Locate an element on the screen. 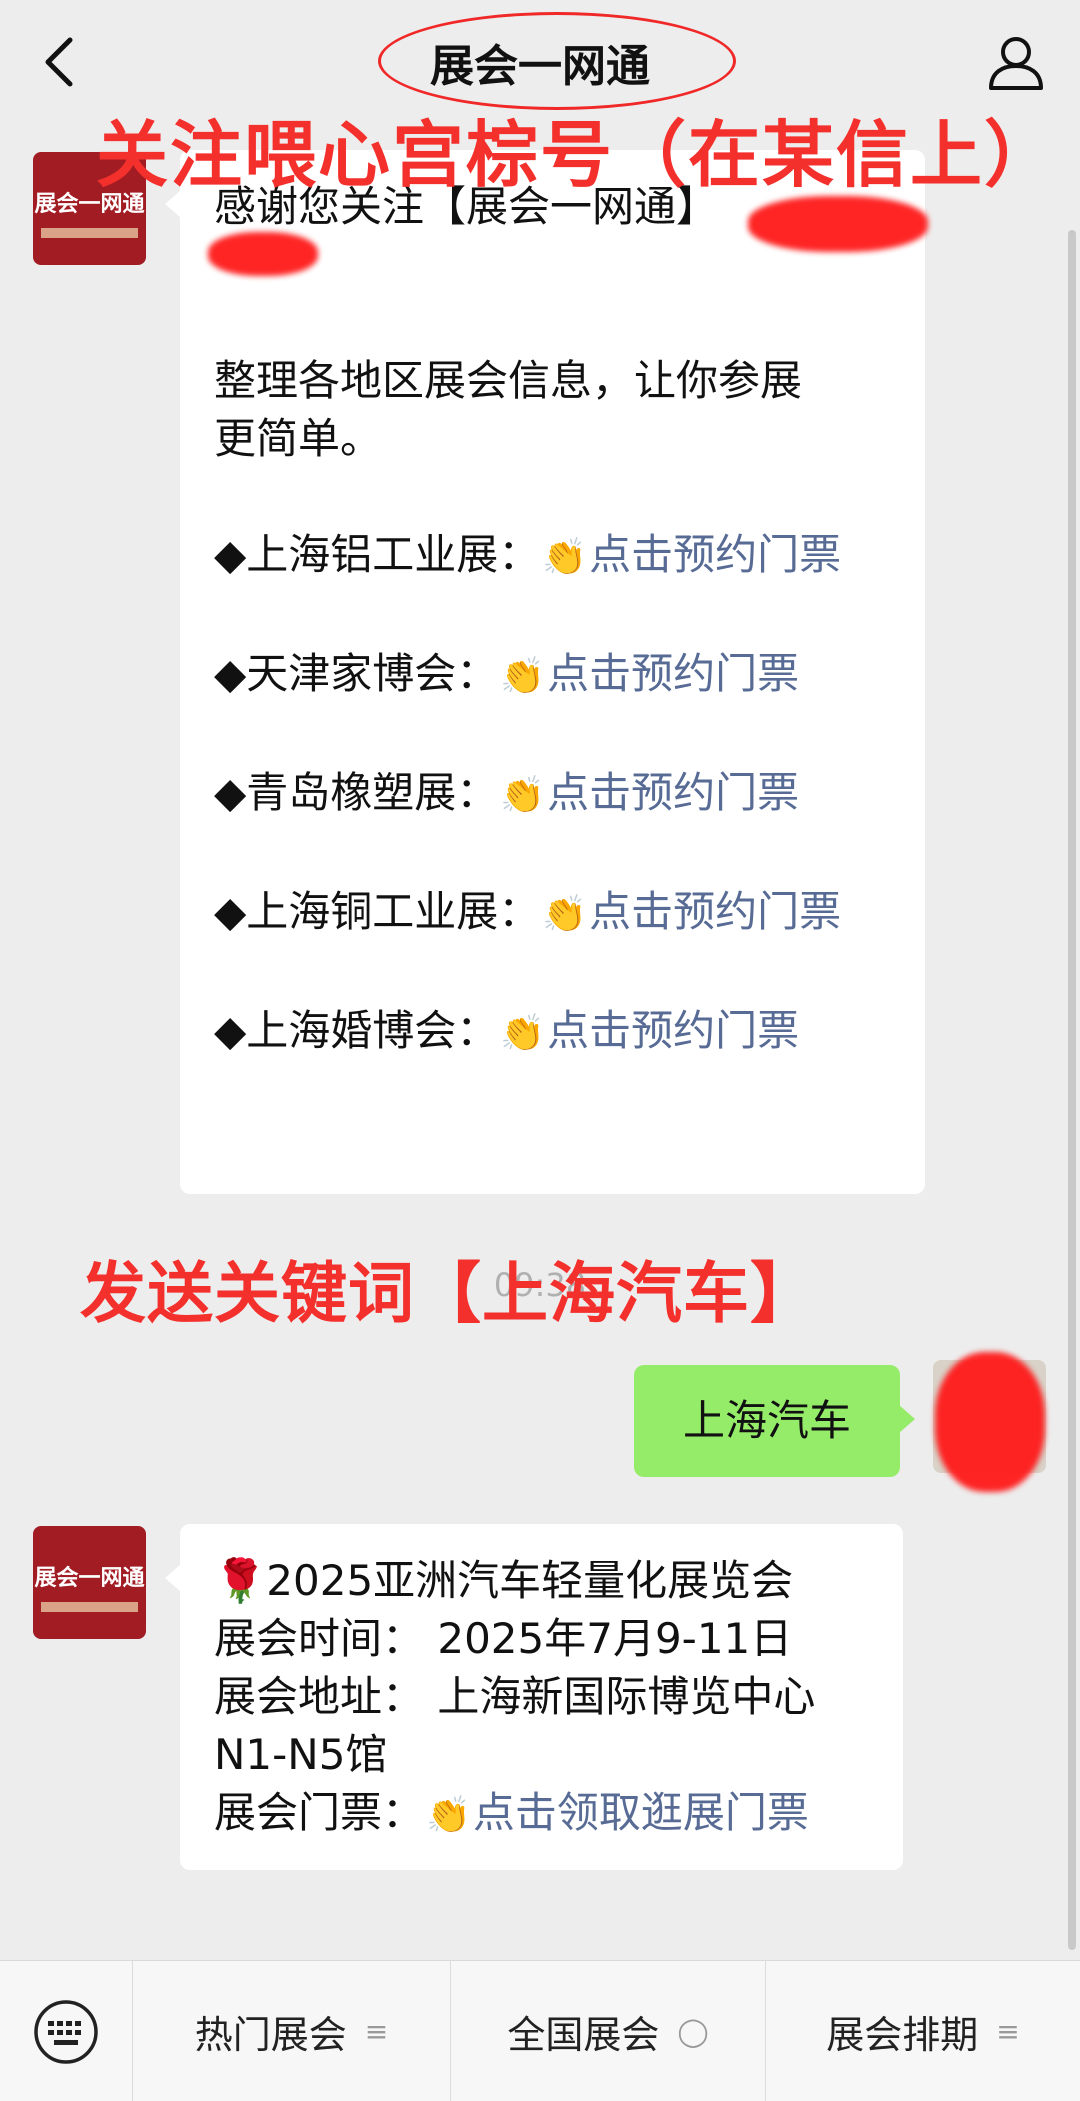 The width and height of the screenshot is (1080, 2101). expo-title: 2025亚洲汽车轻量化展览会 is located at coordinates (530, 1580).